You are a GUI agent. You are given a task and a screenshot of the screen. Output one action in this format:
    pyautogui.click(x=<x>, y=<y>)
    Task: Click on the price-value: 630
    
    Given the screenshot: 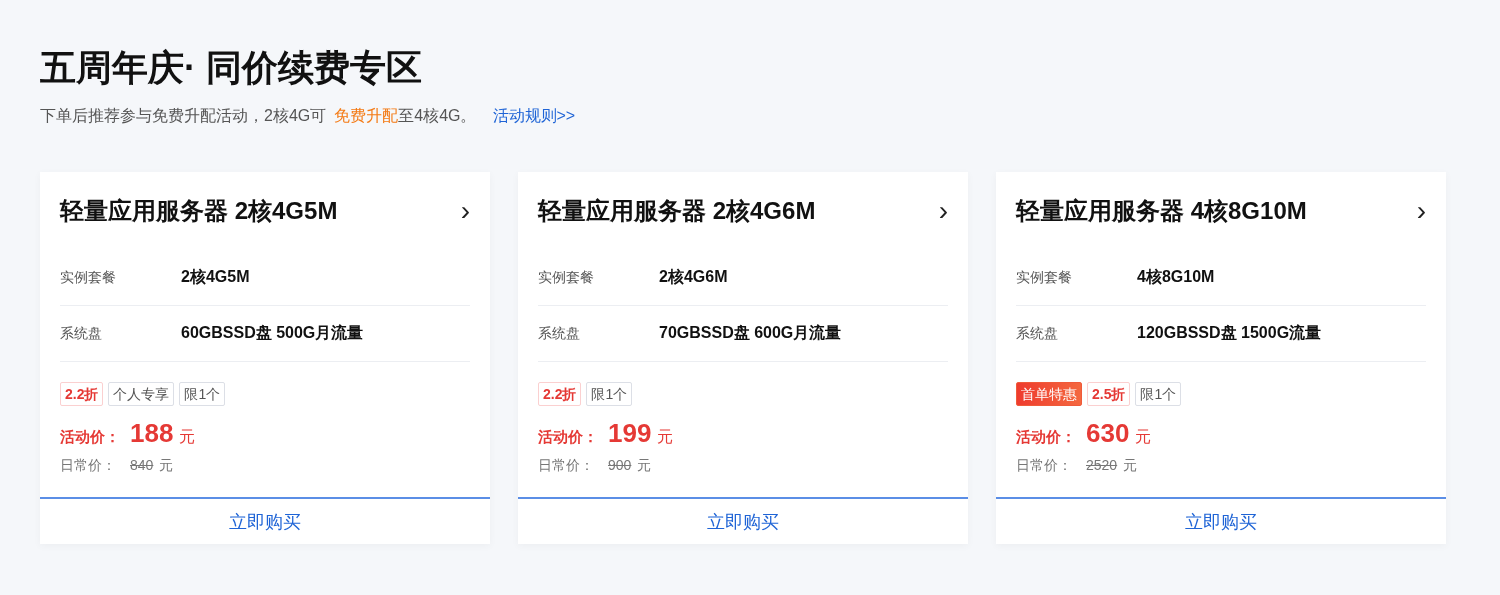 What is the action you would take?
    pyautogui.click(x=1108, y=433)
    